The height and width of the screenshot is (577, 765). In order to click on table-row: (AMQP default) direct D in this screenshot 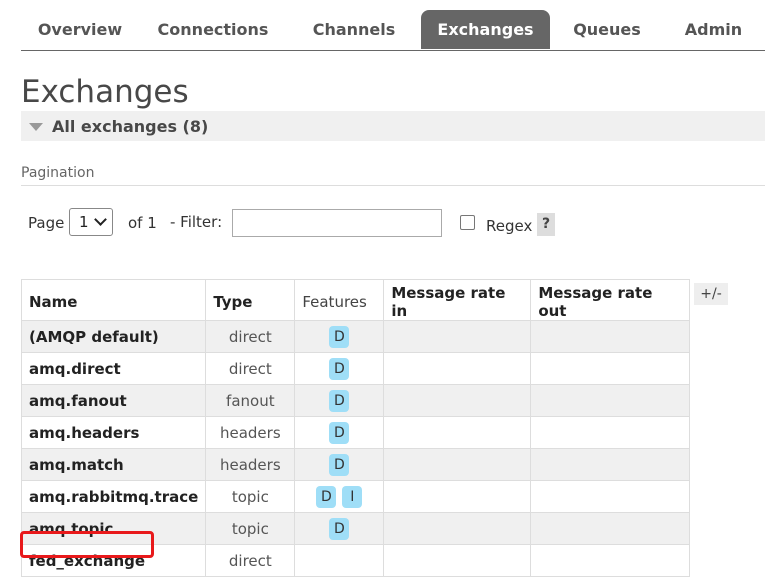, I will do `click(355, 336)`.